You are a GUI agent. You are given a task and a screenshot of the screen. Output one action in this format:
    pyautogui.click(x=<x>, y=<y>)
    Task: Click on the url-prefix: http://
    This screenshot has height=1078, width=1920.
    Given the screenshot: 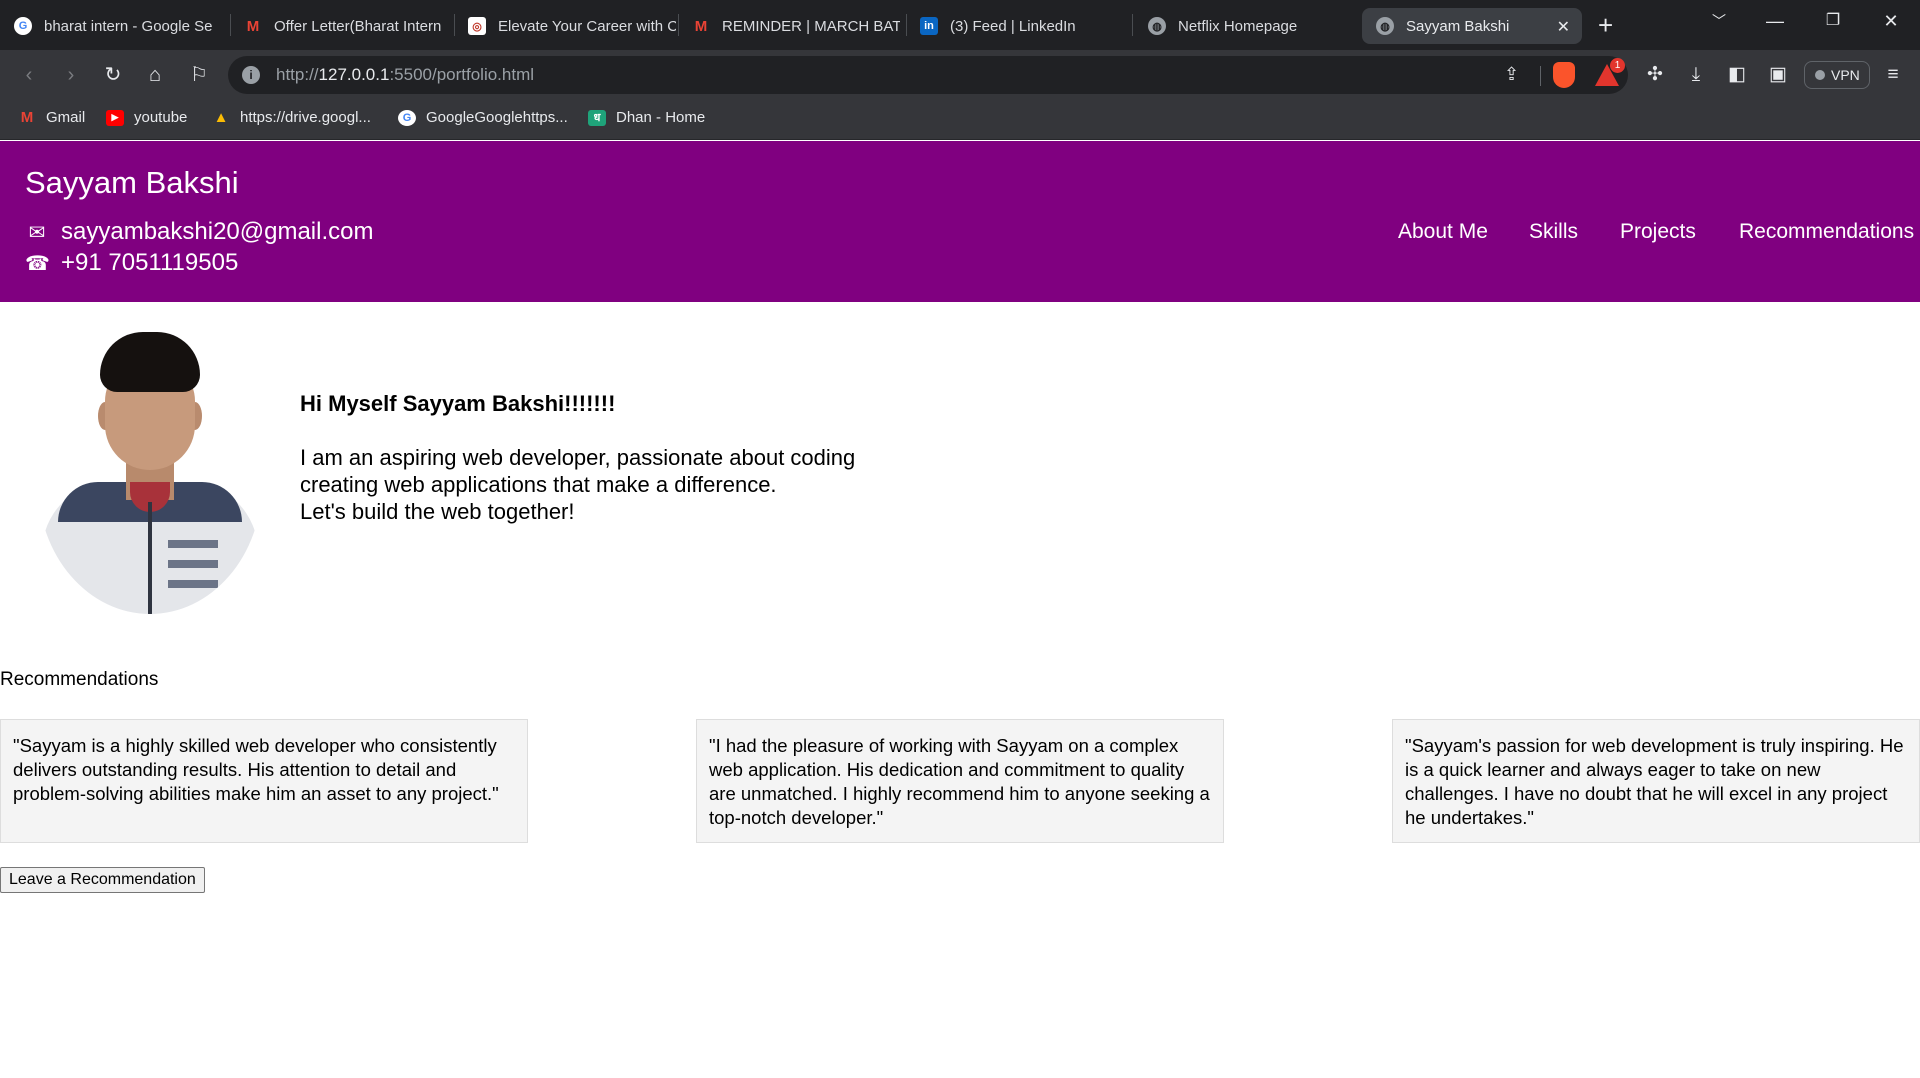 What is the action you would take?
    pyautogui.click(x=297, y=74)
    